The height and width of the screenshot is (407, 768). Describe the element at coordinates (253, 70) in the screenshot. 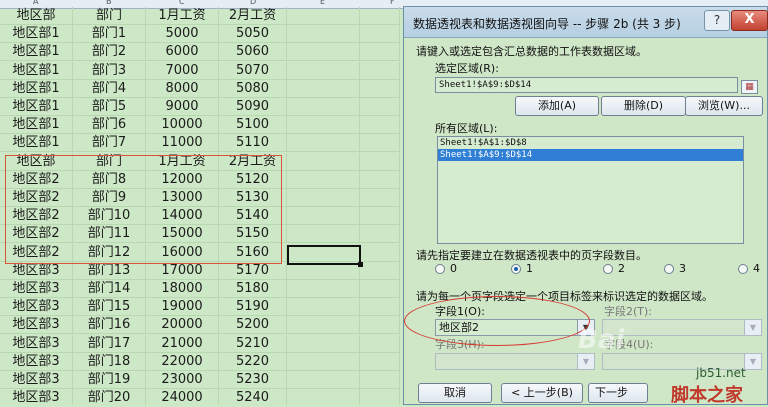

I see `table-cell: 5070` at that location.